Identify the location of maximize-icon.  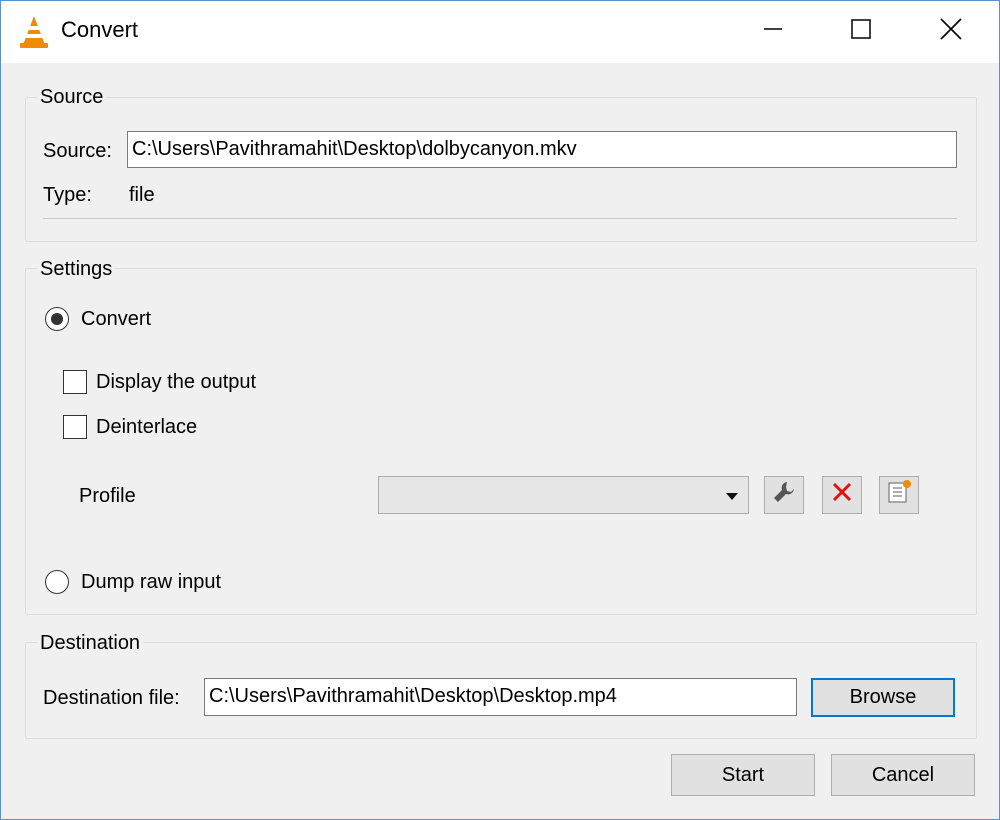
(861, 32).